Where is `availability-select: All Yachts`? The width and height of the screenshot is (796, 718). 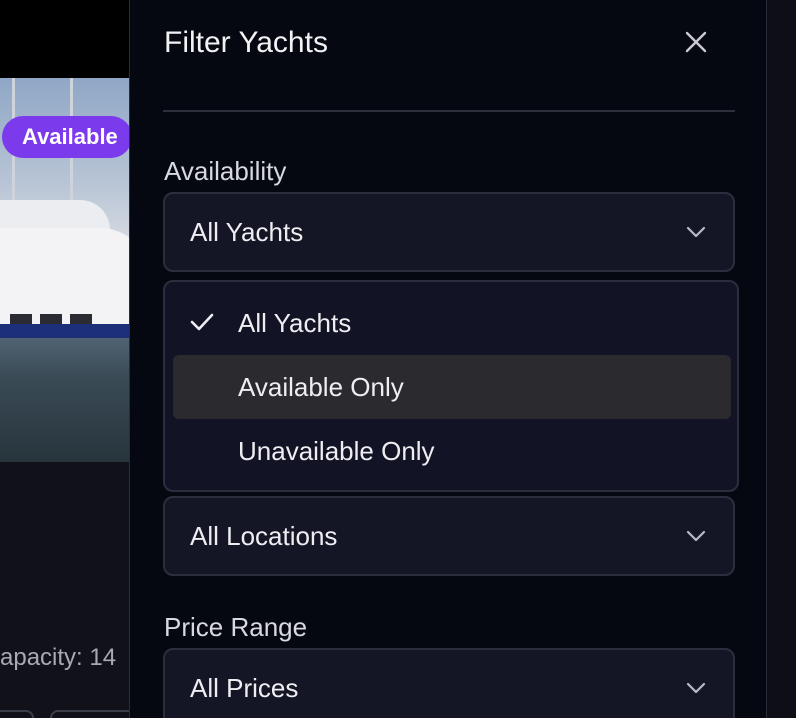 availability-select: All Yachts is located at coordinates (449, 232).